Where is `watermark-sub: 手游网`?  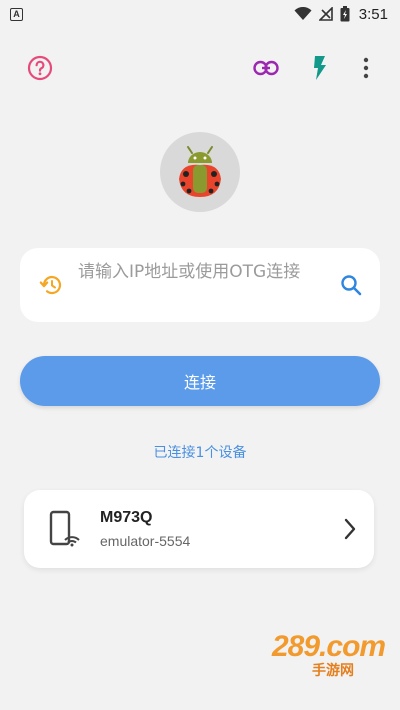
watermark-sub: 手游网 is located at coordinates (333, 671).